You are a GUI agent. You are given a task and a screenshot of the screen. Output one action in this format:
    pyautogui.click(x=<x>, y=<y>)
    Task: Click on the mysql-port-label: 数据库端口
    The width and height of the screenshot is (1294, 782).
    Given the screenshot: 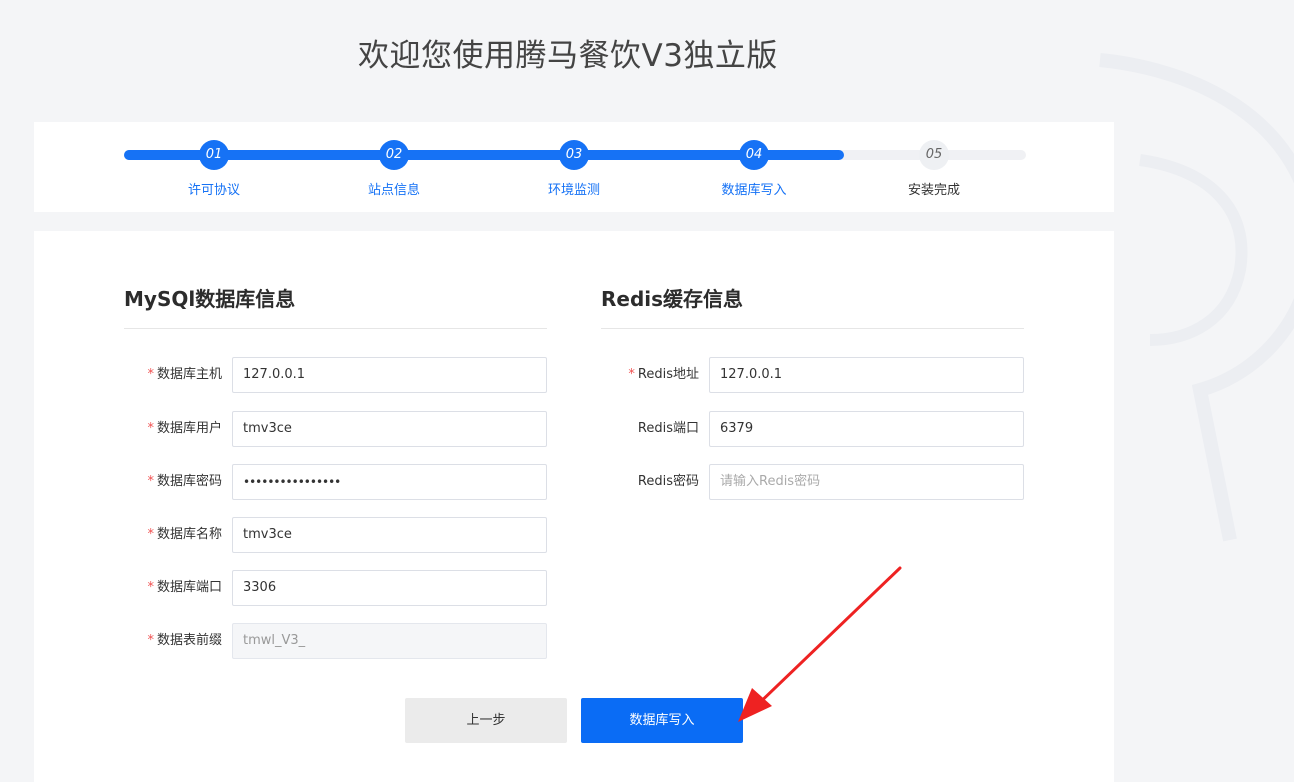 What is the action you would take?
    pyautogui.click(x=189, y=587)
    